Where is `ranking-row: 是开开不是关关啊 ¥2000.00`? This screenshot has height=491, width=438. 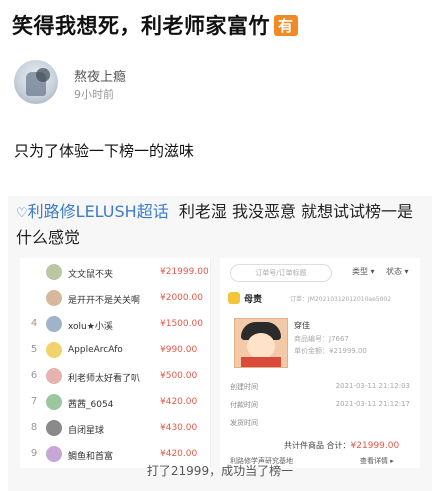
ranking-row: 是开开不是关关啊 ¥2000.00 is located at coordinates (115, 299).